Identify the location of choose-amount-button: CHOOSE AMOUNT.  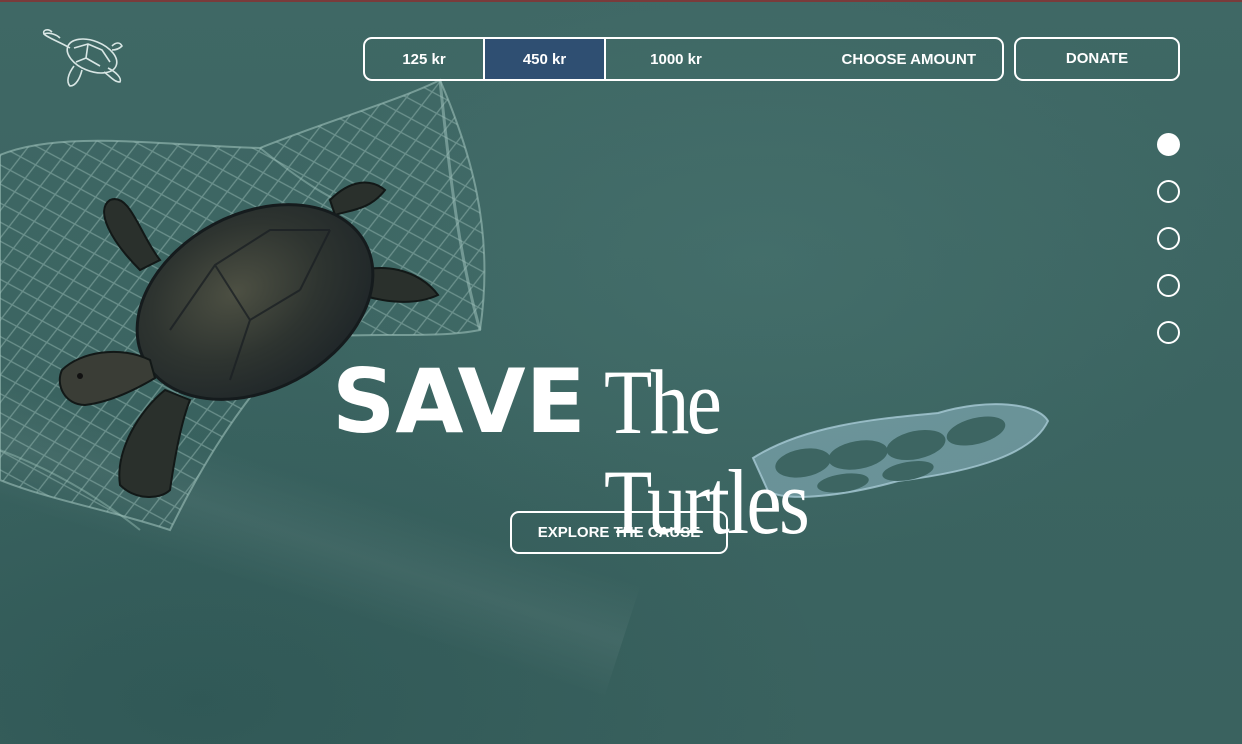
(874, 59).